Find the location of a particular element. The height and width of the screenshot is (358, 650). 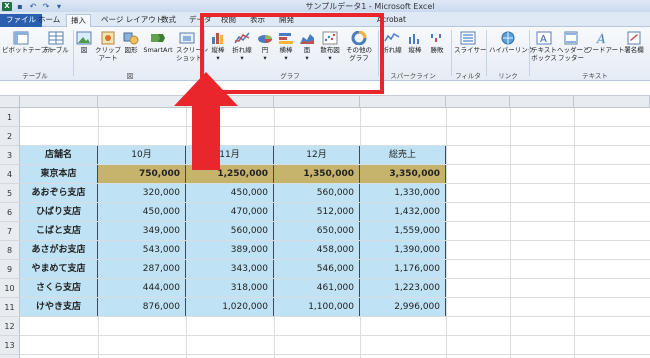

sparkline-column-icon is located at coordinates (414, 39).